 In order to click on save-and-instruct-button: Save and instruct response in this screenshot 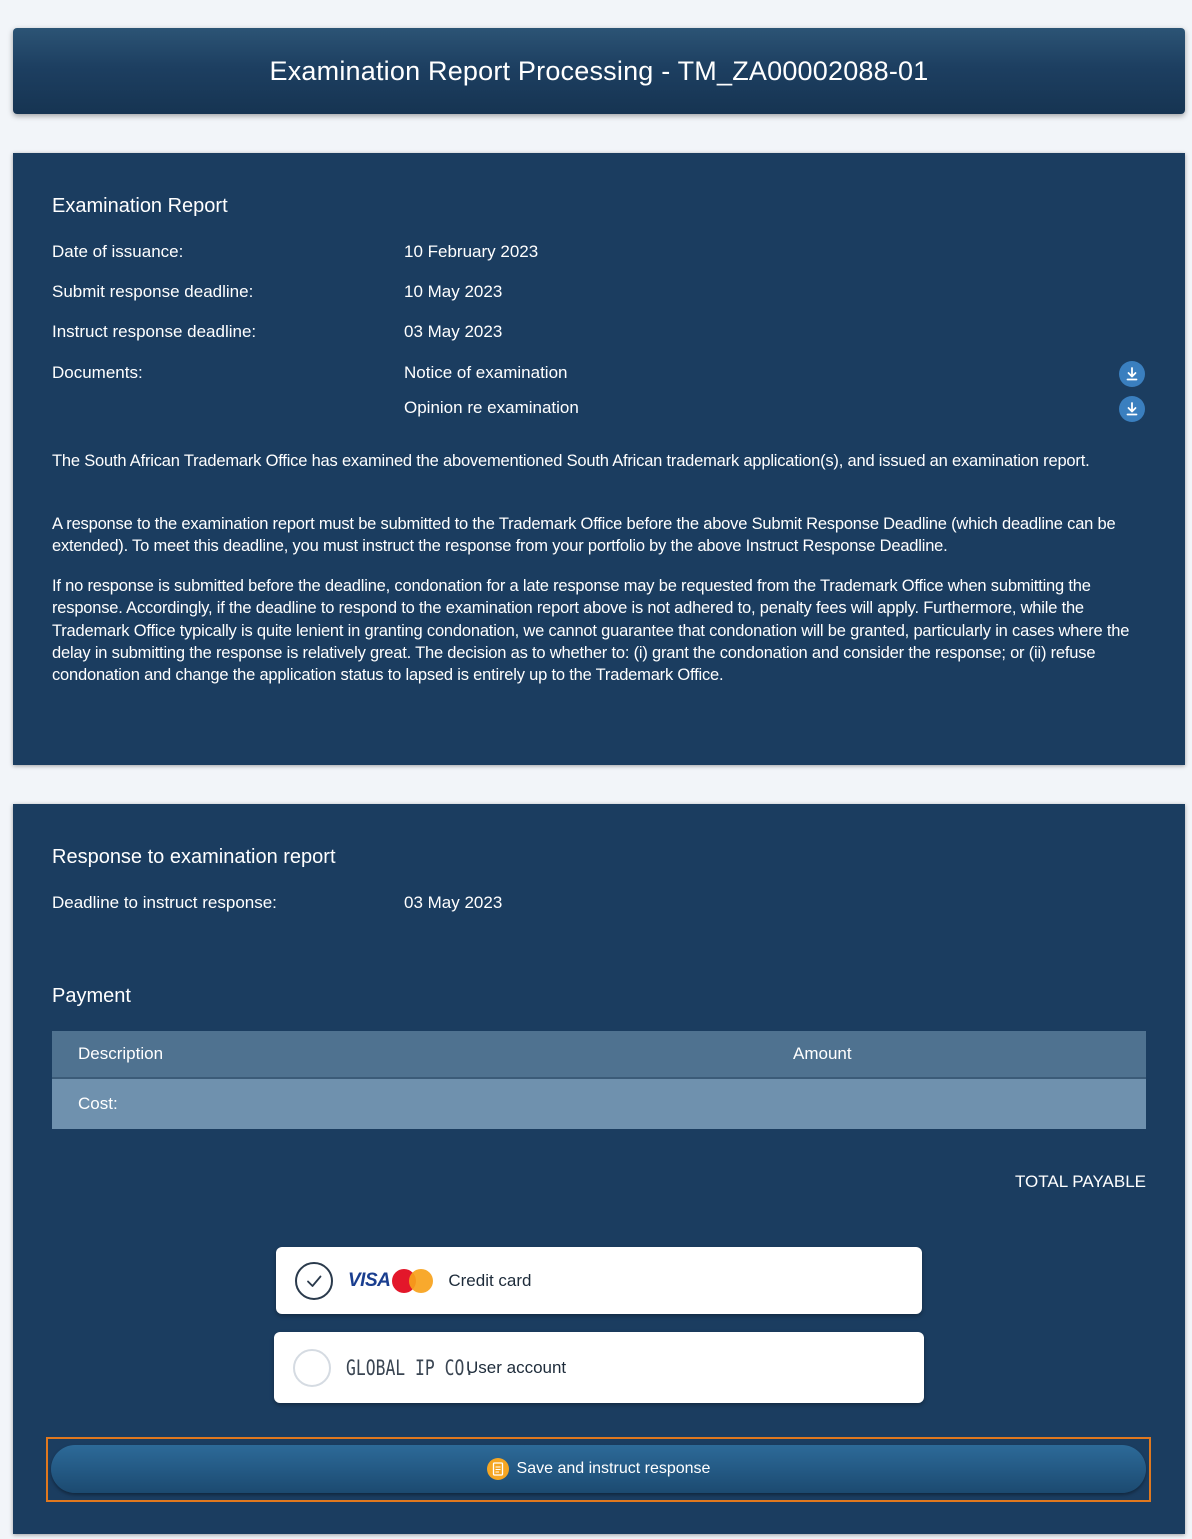, I will do `click(598, 1469)`.